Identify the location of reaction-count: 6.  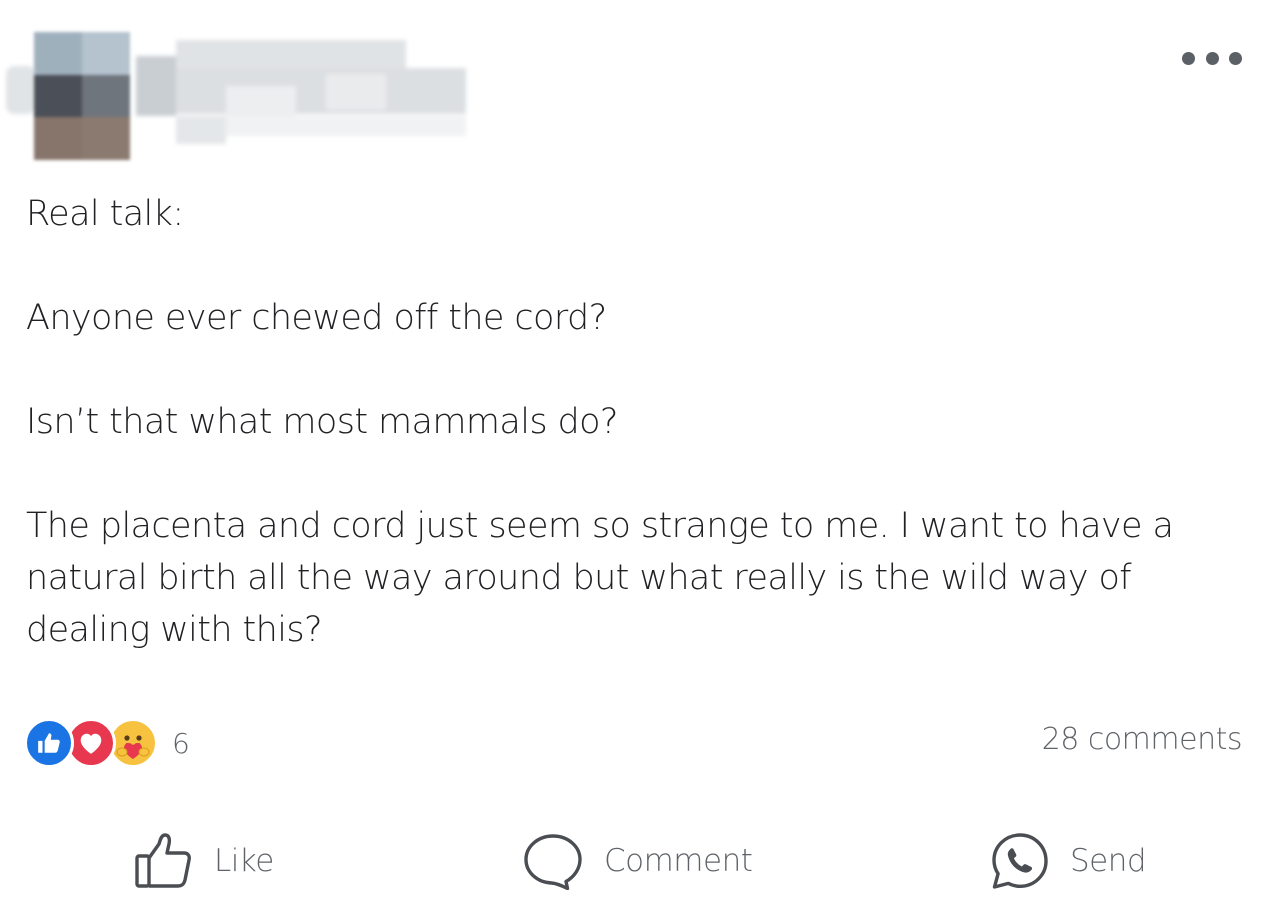
(181, 743).